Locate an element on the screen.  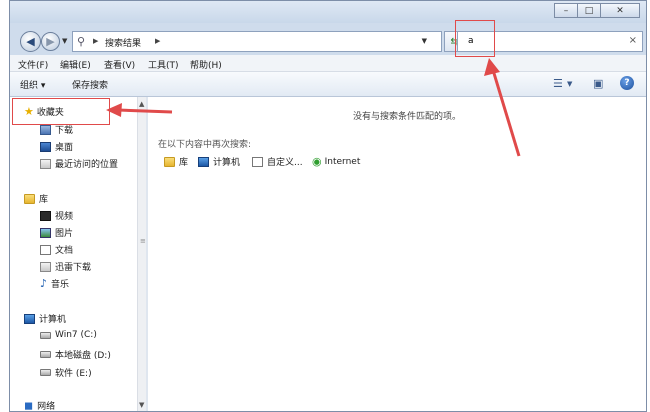
maximize-button: □ is located at coordinates (589, 10).